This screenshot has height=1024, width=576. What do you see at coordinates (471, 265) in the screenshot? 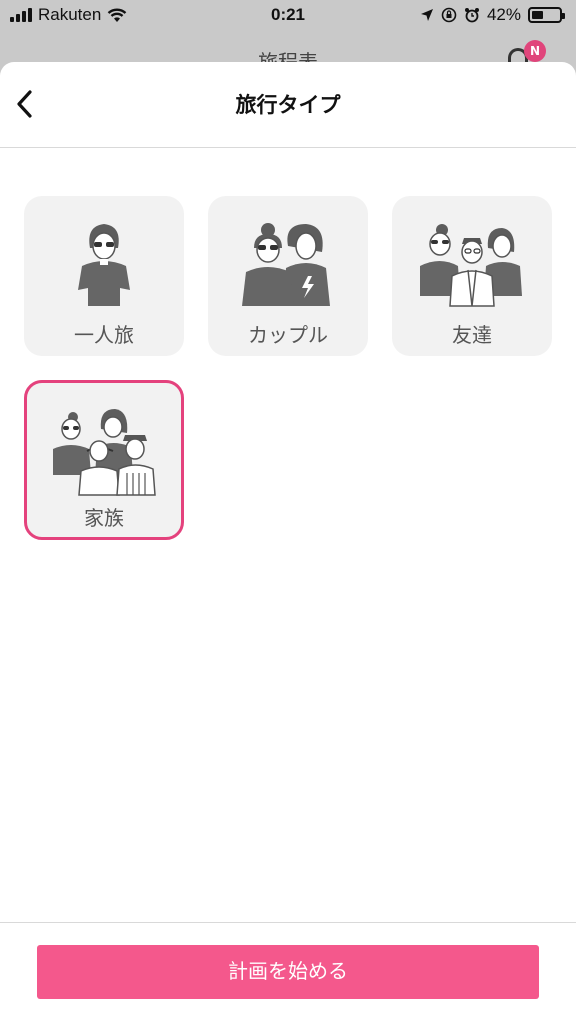
I see `friends-icon` at bounding box center [471, 265].